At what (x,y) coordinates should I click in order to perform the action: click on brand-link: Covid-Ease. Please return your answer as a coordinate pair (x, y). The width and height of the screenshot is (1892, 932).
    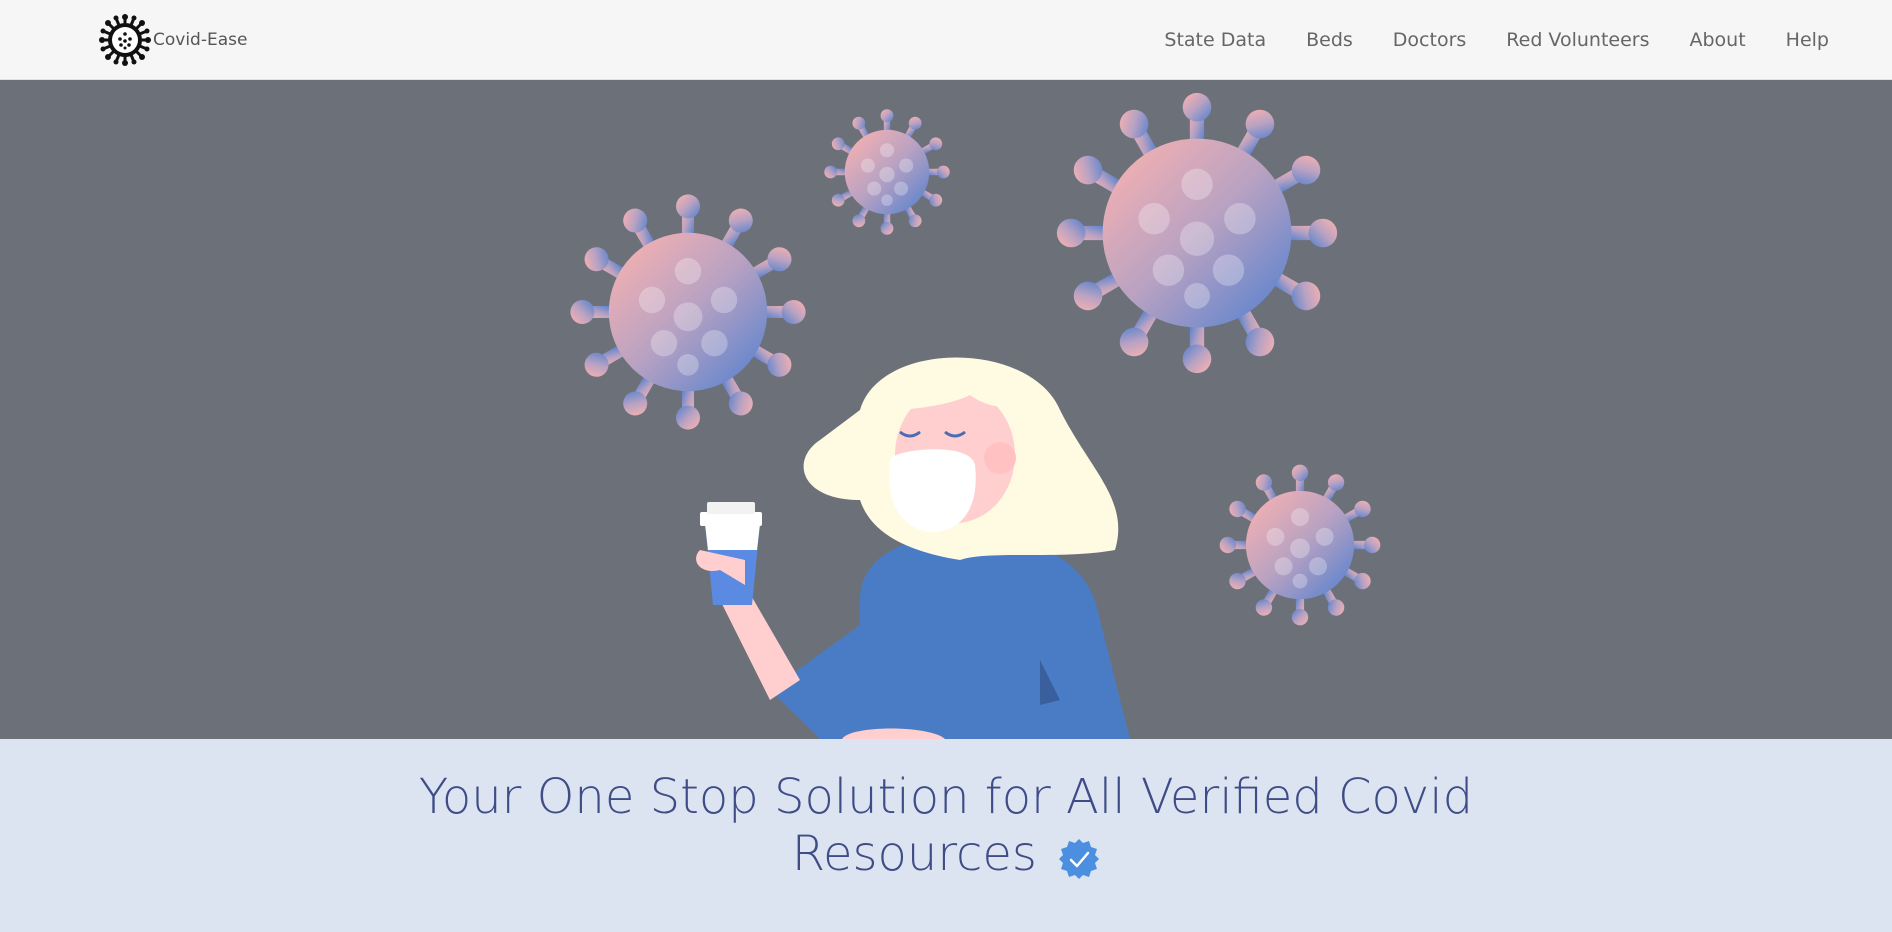
    Looking at the image, I should click on (173, 40).